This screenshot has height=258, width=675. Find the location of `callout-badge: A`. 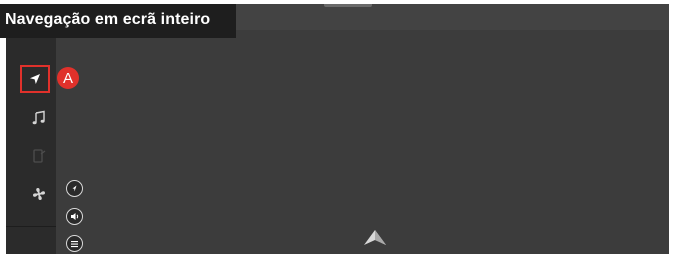

callout-badge: A is located at coordinates (68, 78).